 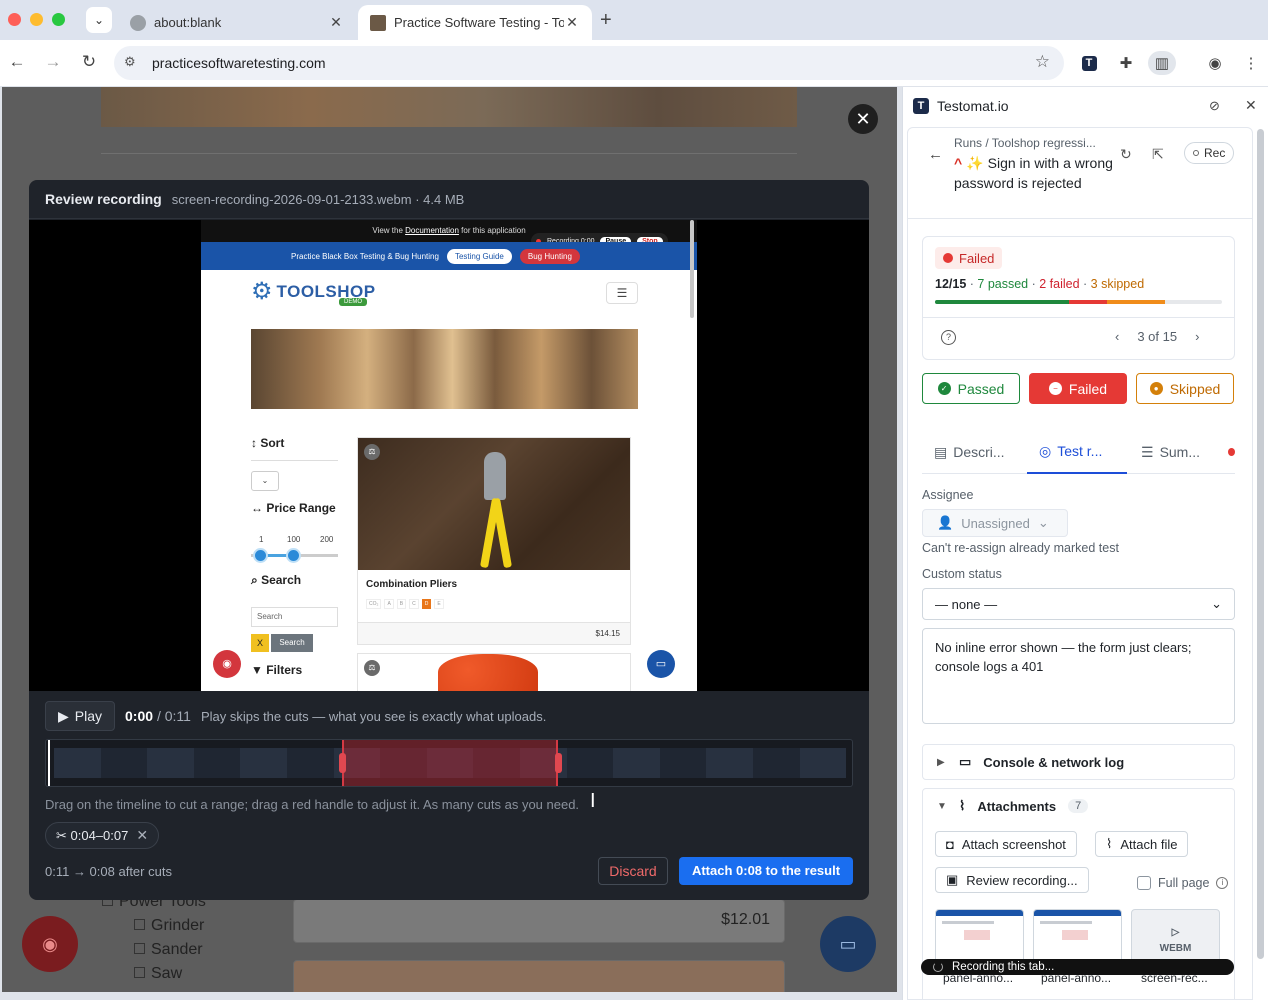 I want to click on progress-segment-skipped, so click(x=1136, y=302).